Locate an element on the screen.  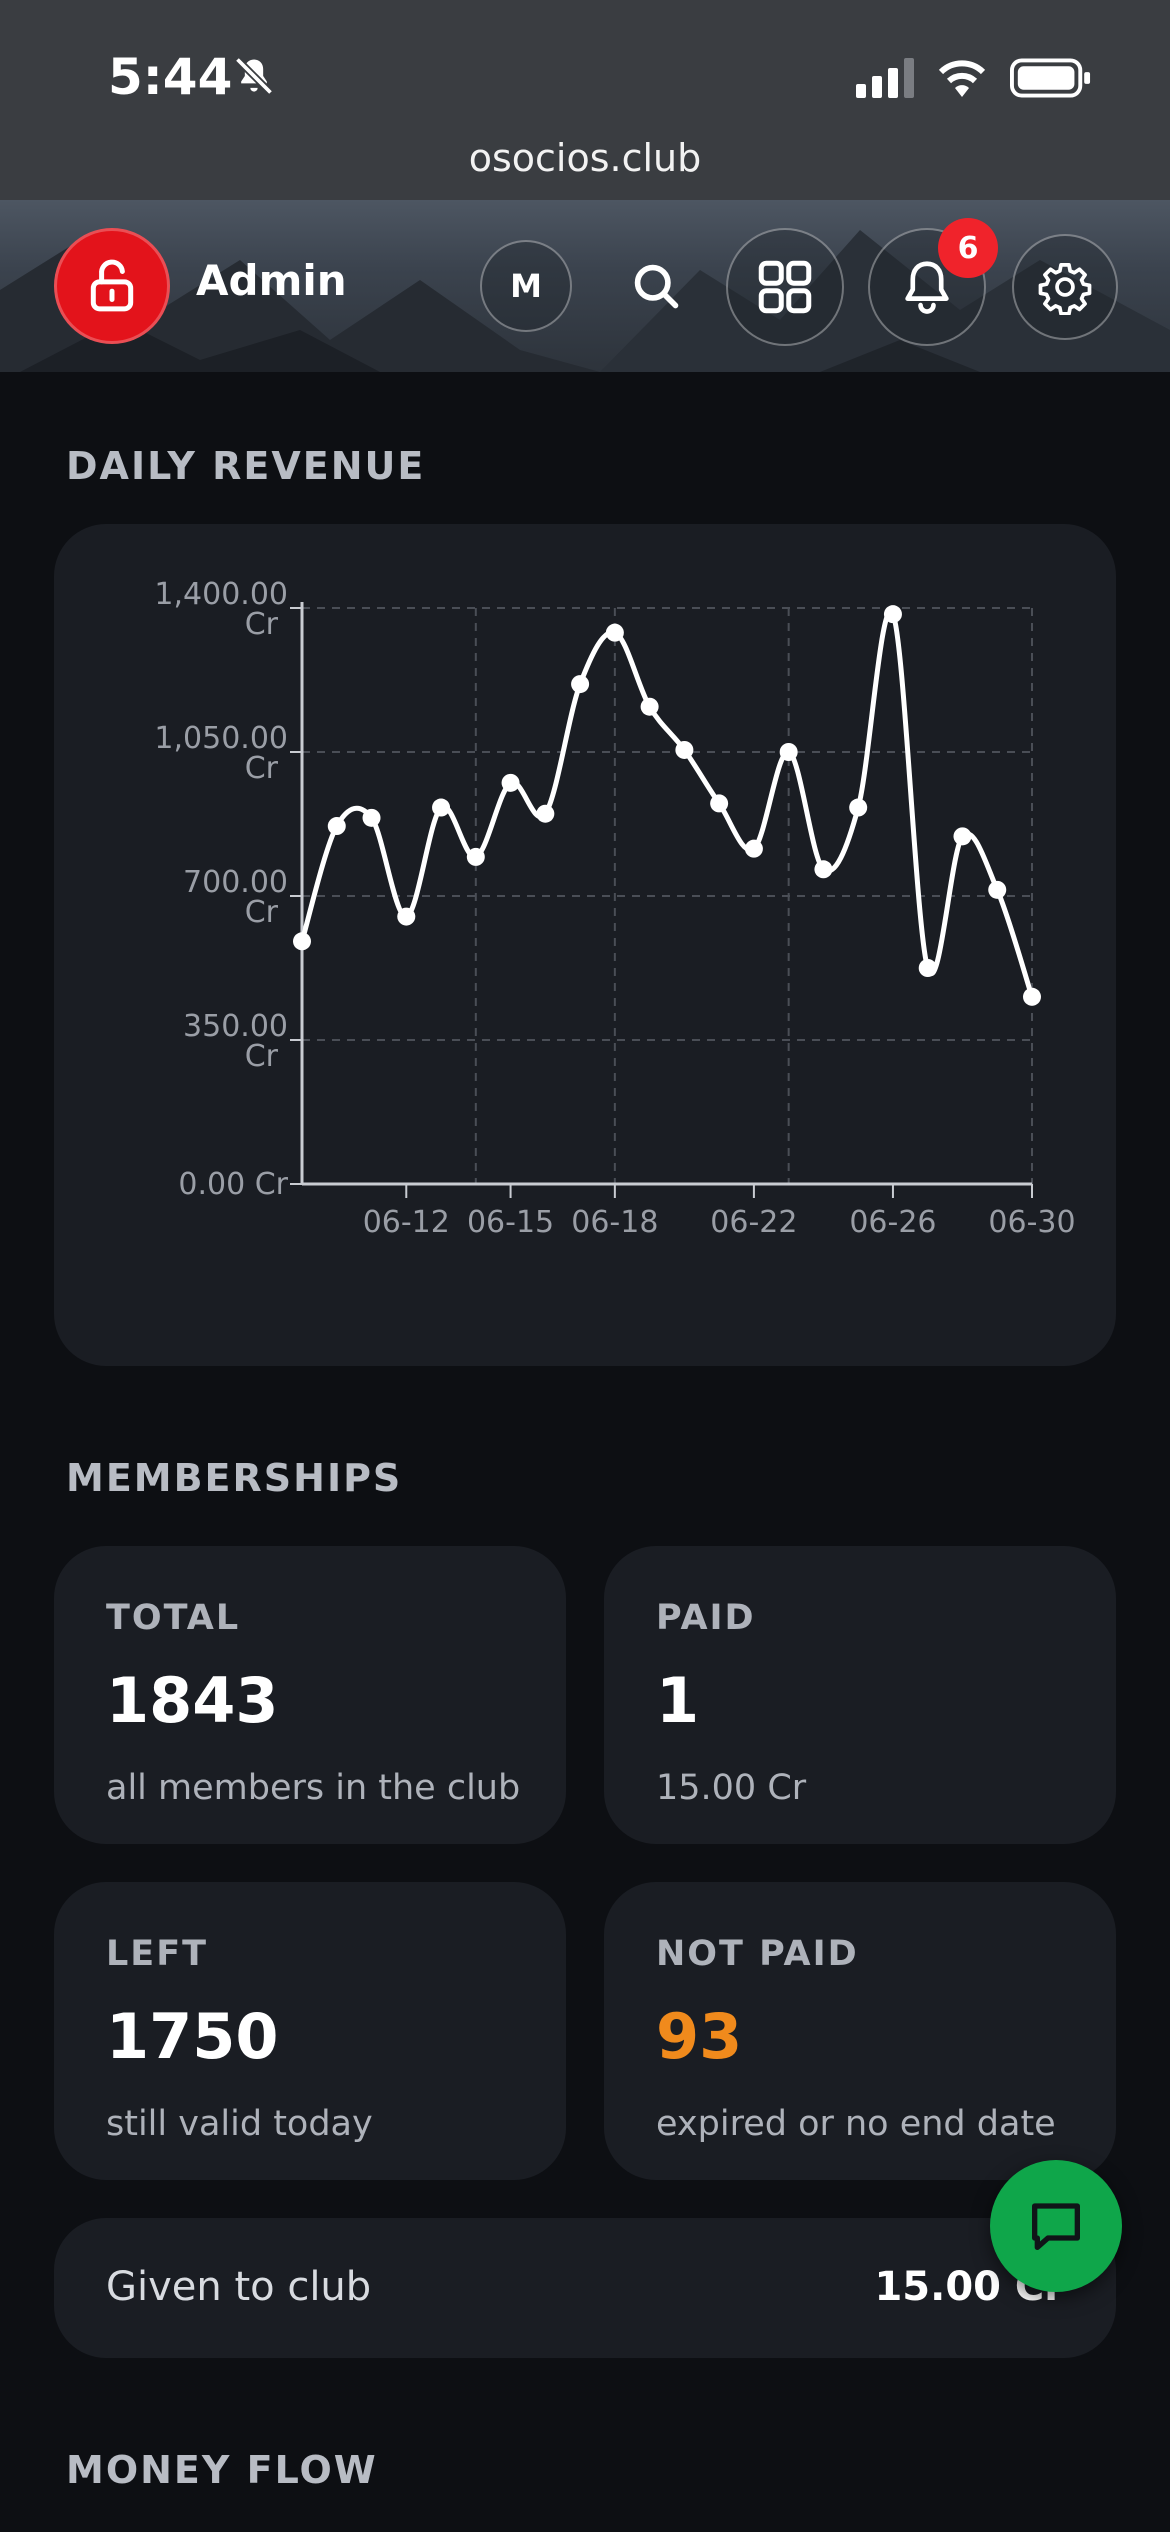
apps-grid-button is located at coordinates (785, 287).